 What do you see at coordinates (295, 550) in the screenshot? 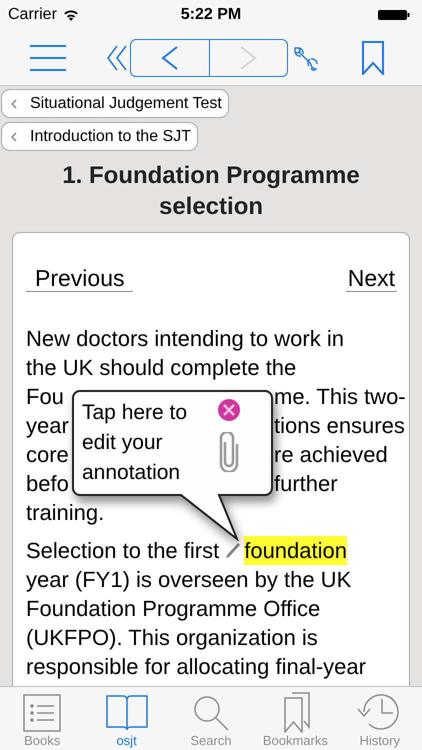
I see `highlighted-text: foundation` at bounding box center [295, 550].